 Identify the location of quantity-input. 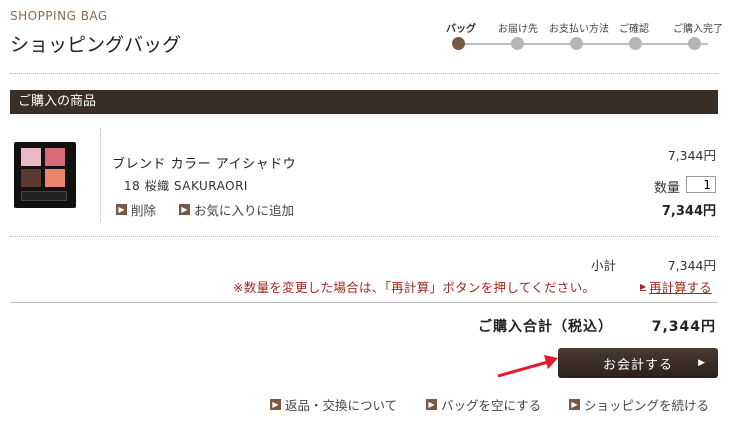
(701, 184).